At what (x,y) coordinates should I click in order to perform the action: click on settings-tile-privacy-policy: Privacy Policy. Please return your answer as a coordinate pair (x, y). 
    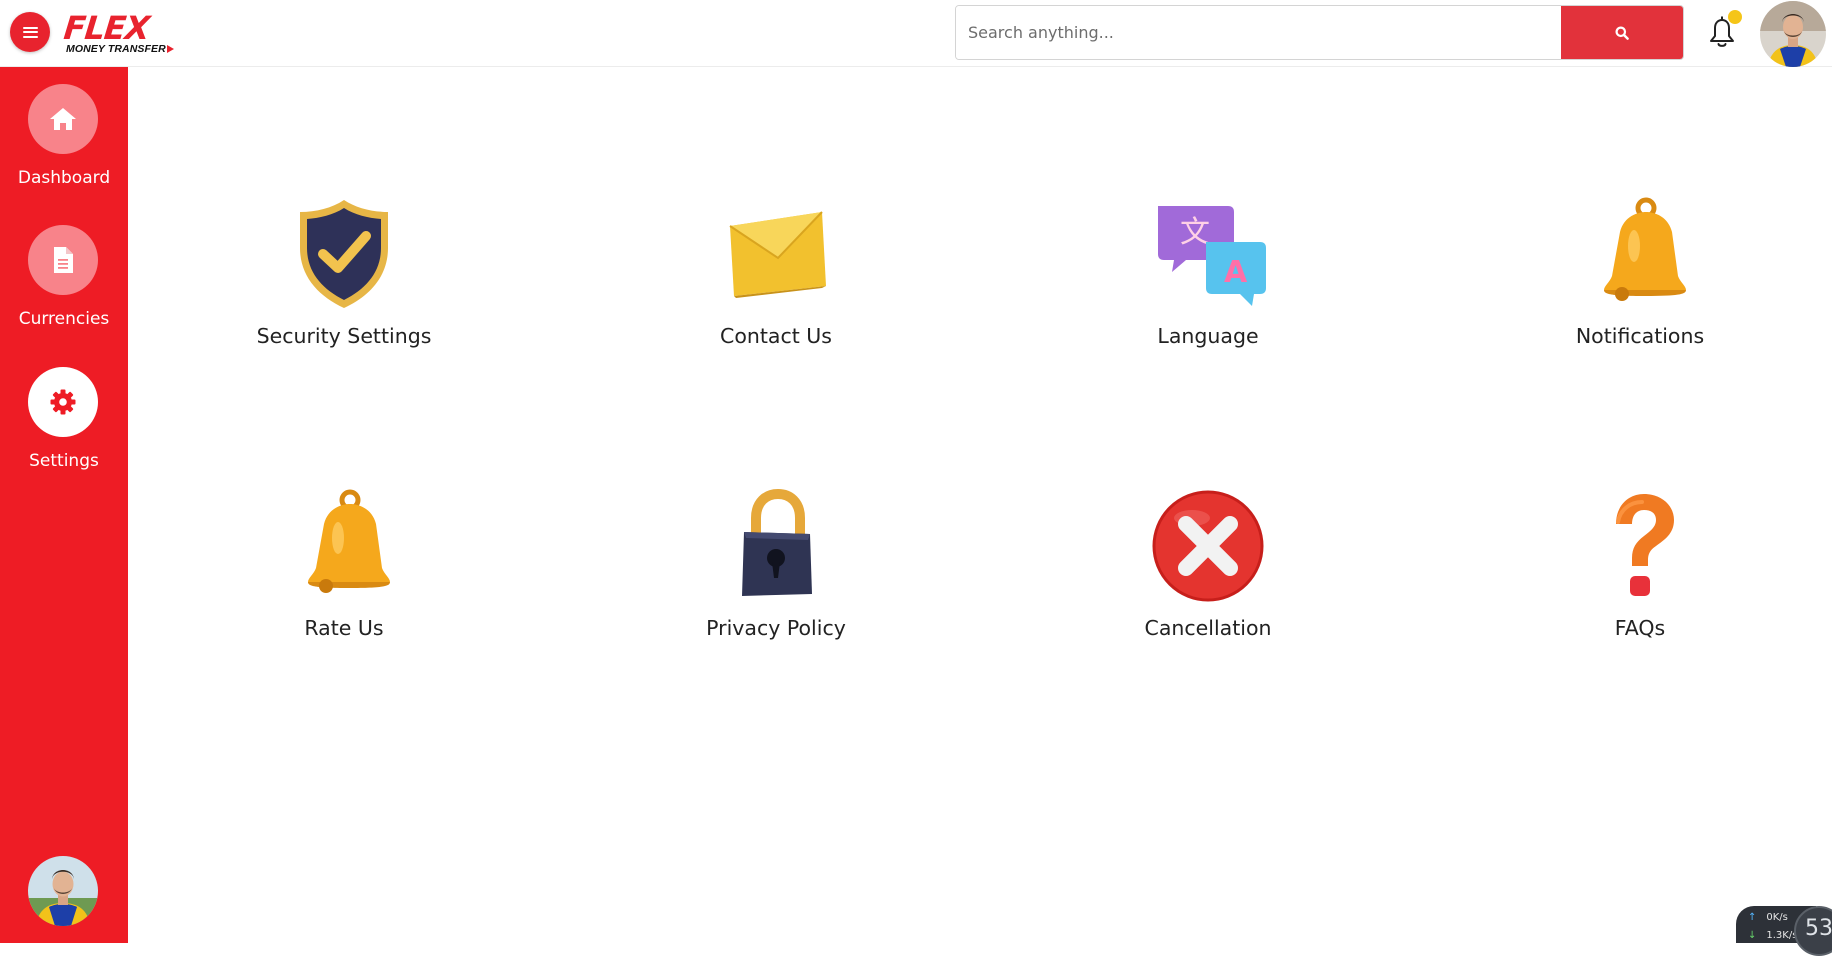
    Looking at the image, I should click on (776, 573).